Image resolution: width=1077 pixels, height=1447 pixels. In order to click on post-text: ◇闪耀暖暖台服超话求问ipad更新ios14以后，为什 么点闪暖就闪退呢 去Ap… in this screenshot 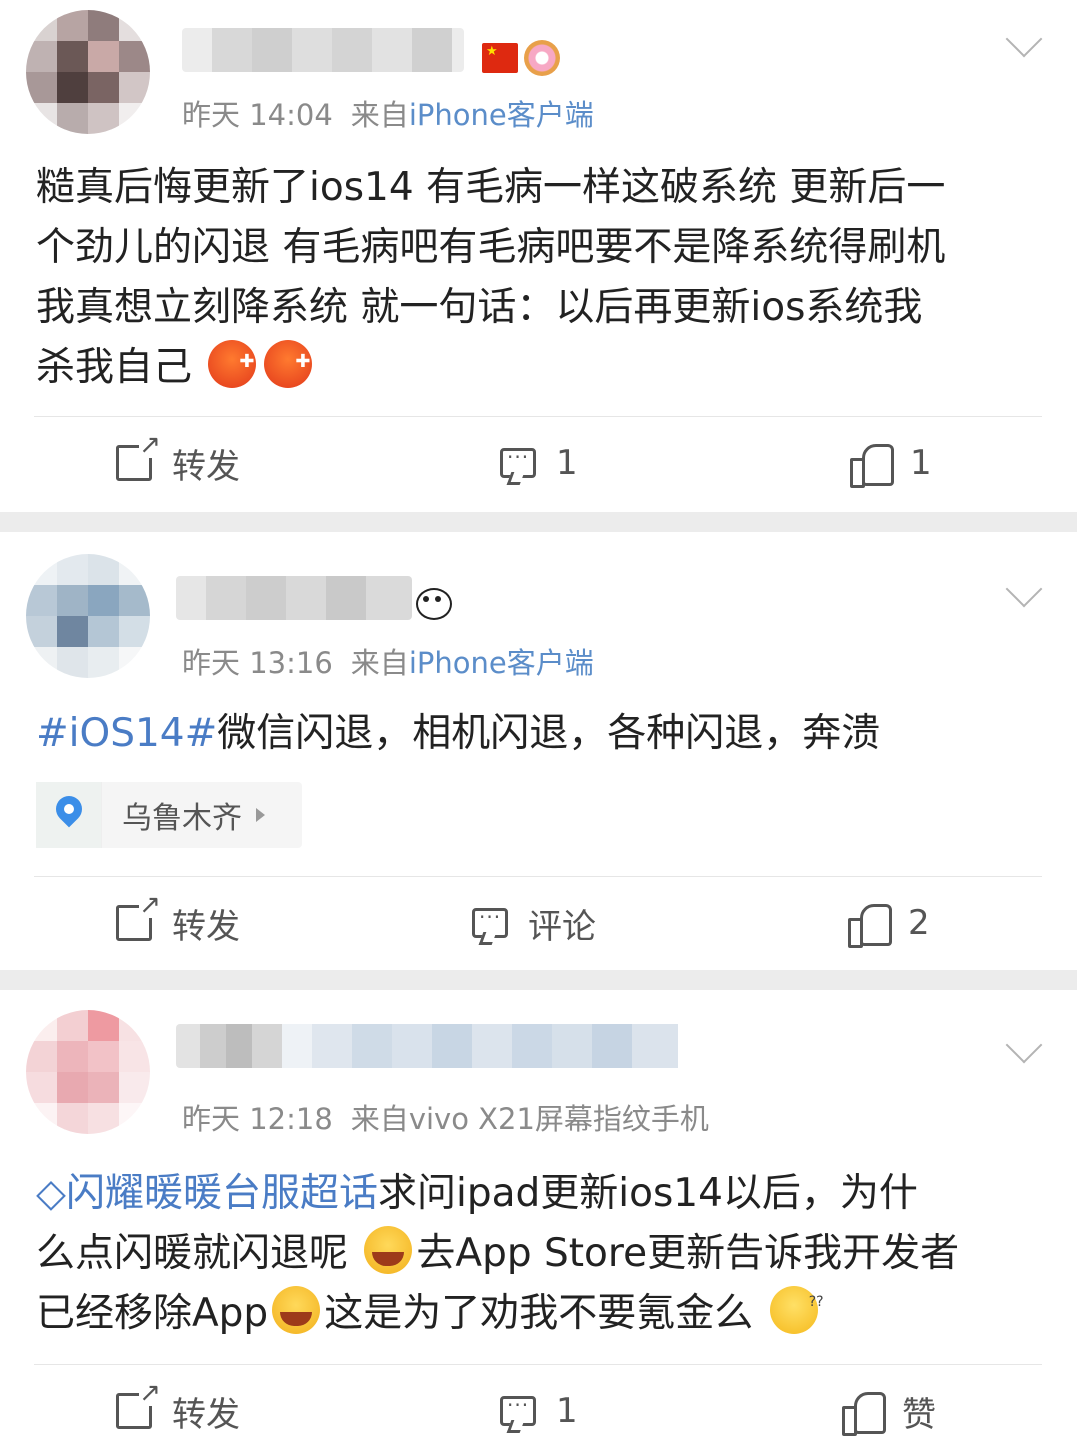, I will do `click(538, 1254)`.